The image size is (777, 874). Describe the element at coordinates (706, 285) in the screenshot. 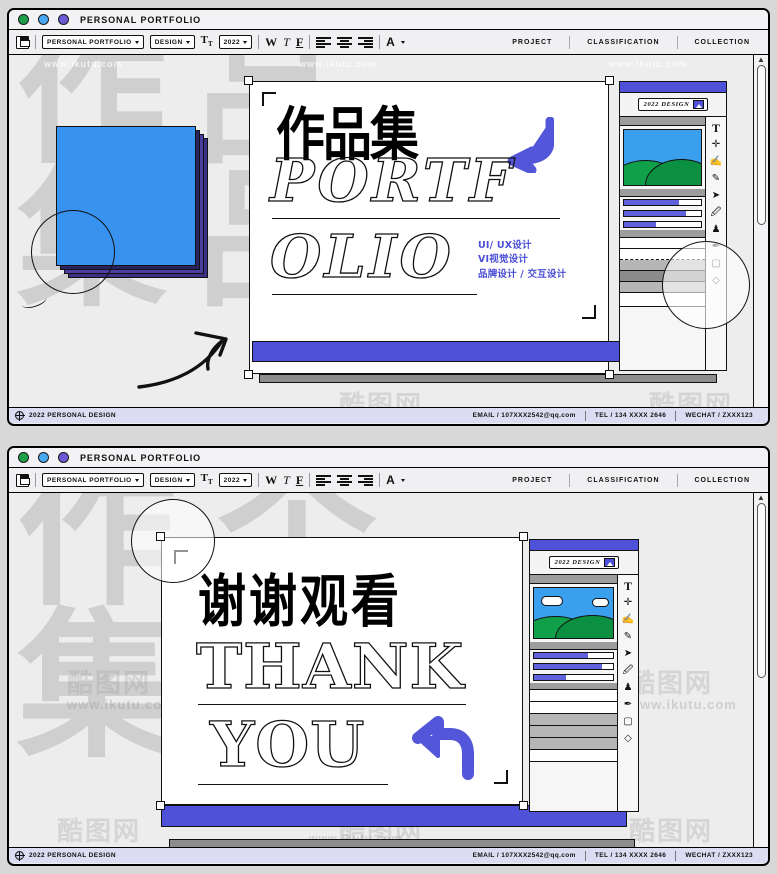

I see `circle-decoration` at that location.